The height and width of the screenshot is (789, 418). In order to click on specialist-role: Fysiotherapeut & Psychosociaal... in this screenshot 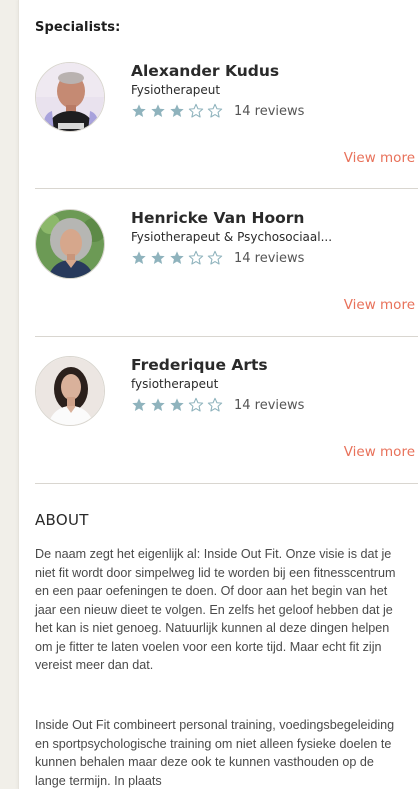, I will do `click(232, 237)`.